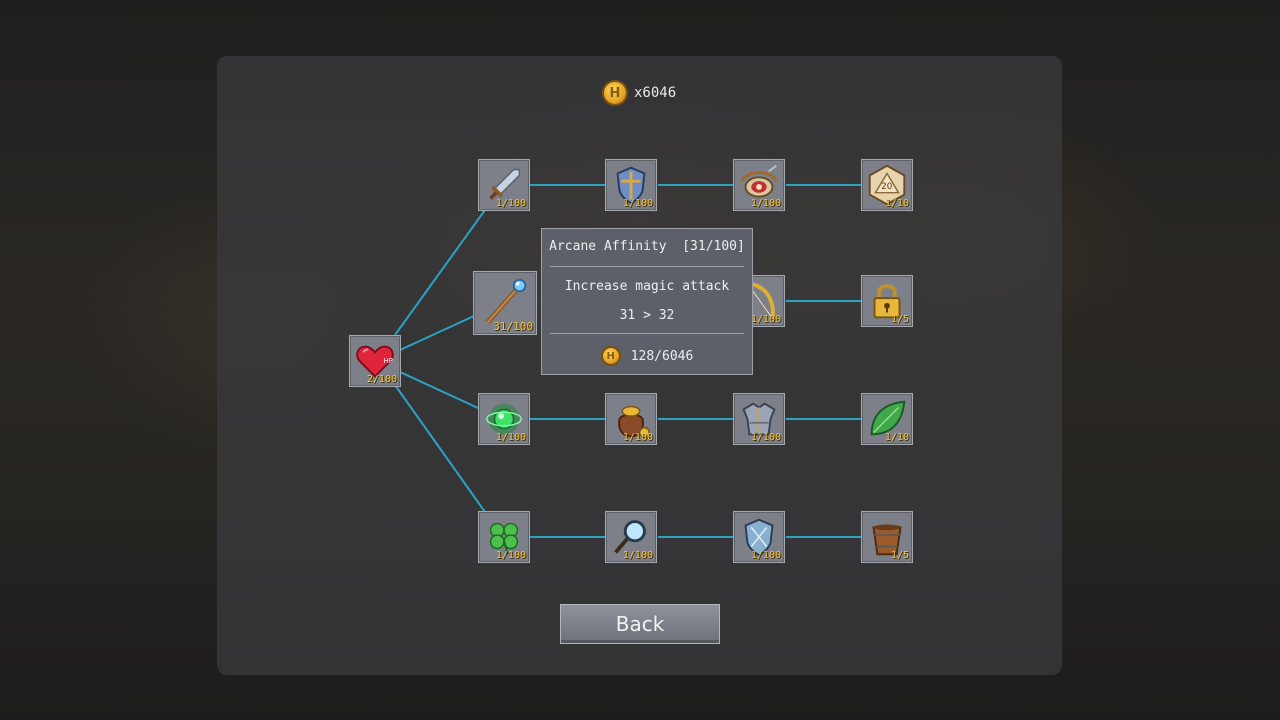 The height and width of the screenshot is (720, 1280). I want to click on skill-level: 31/100, so click(513, 326).